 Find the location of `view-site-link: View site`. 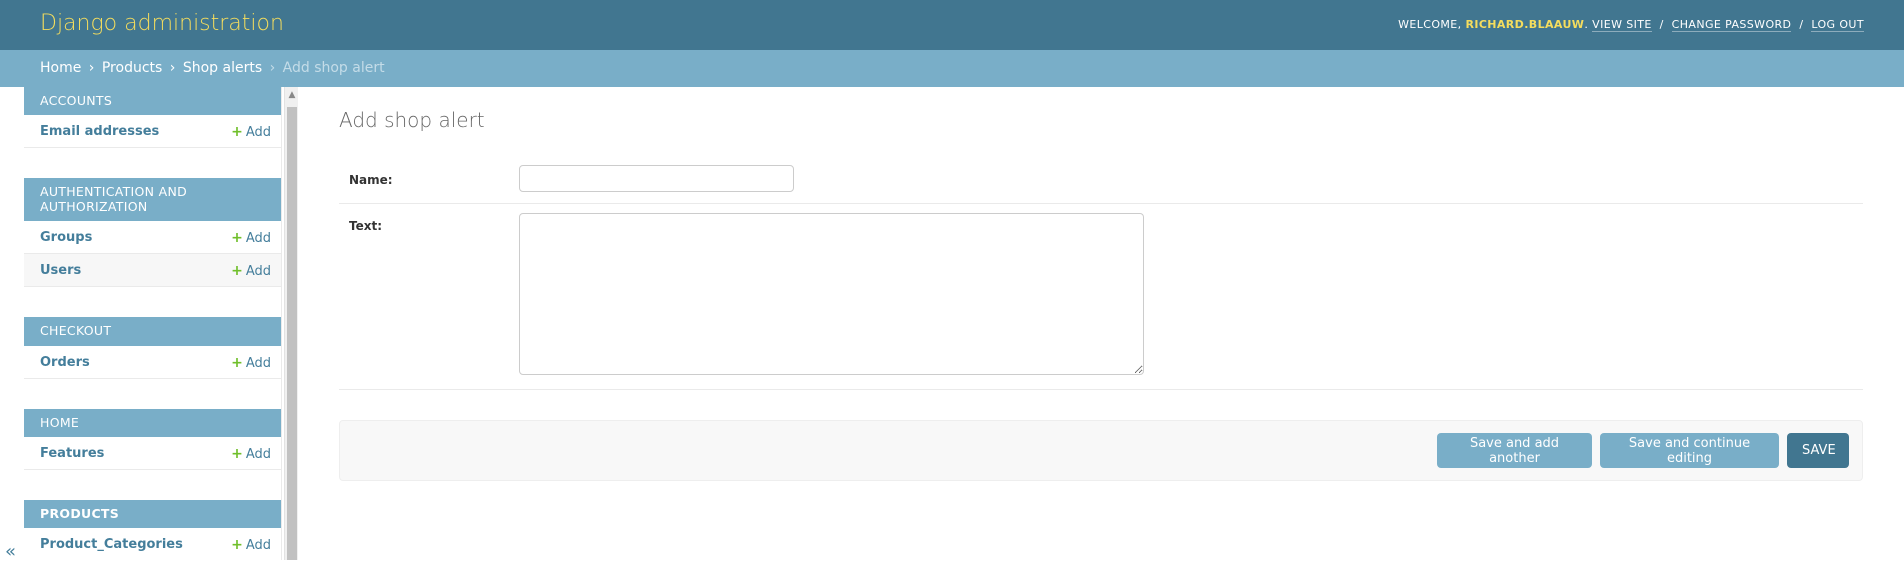

view-site-link: View site is located at coordinates (1622, 25).